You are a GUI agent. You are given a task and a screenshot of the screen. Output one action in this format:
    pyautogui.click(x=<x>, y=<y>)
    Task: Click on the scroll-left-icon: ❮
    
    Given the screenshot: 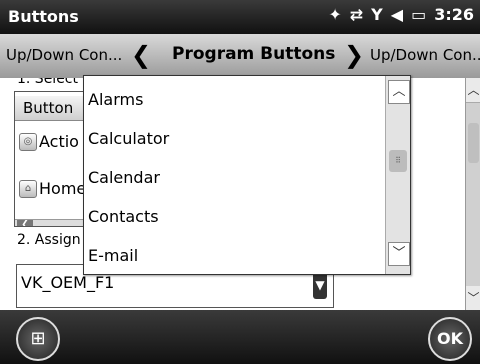 What is the action you would take?
    pyautogui.click(x=25, y=223)
    